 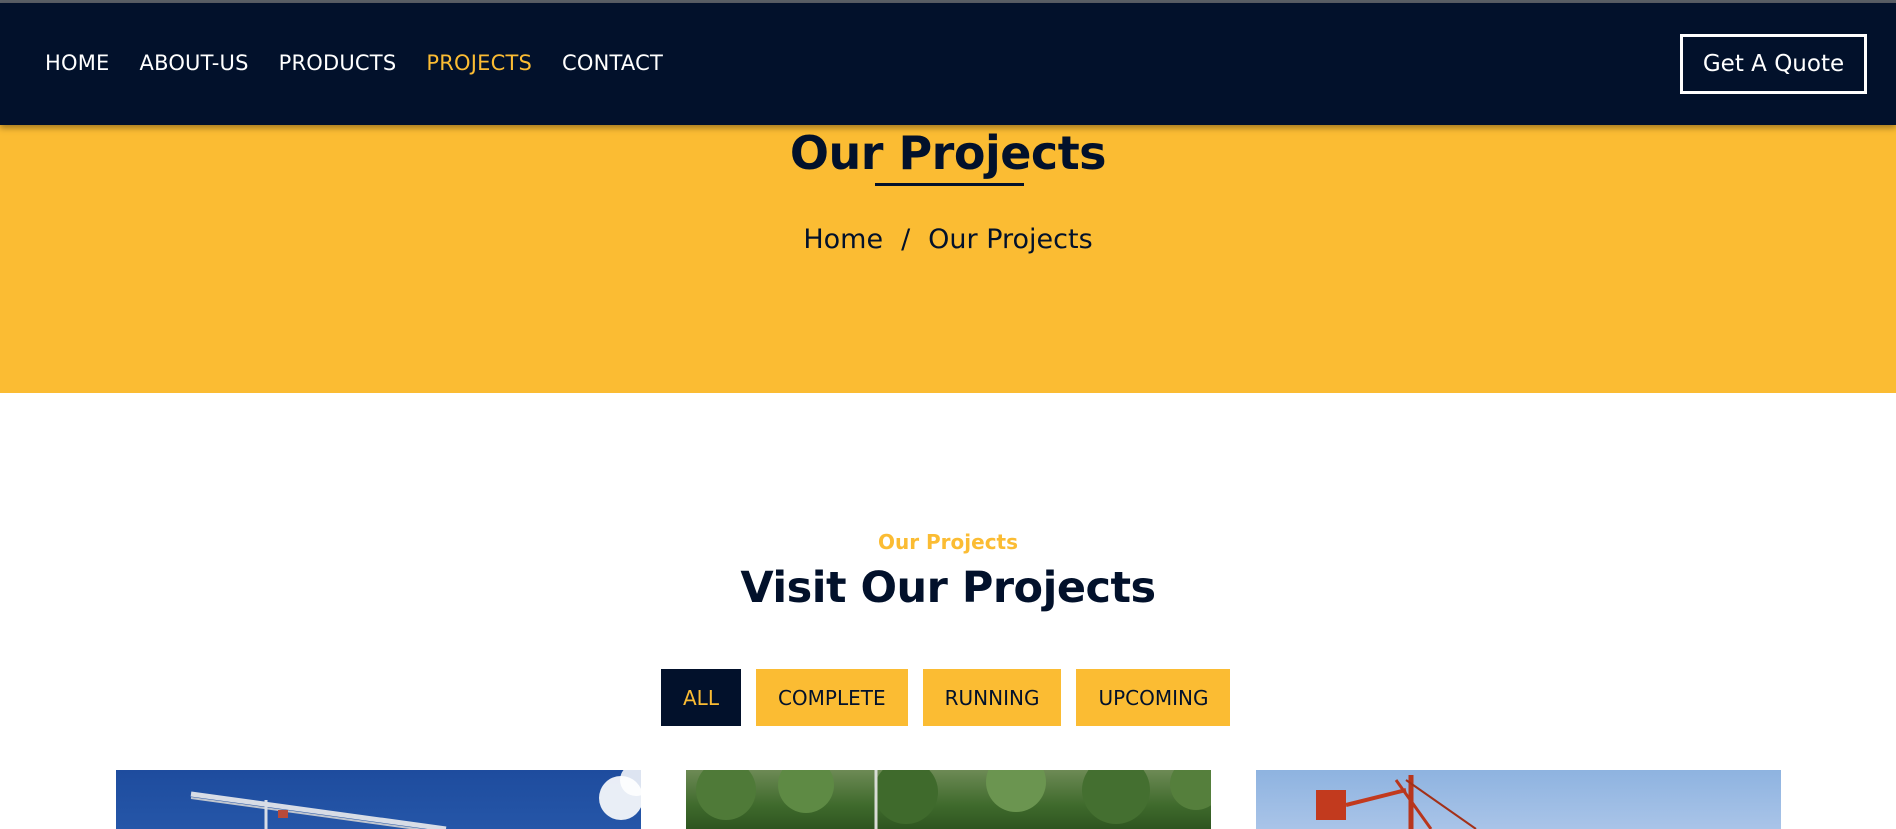 What do you see at coordinates (701, 697) in the screenshot?
I see `filter-all-button: ALL` at bounding box center [701, 697].